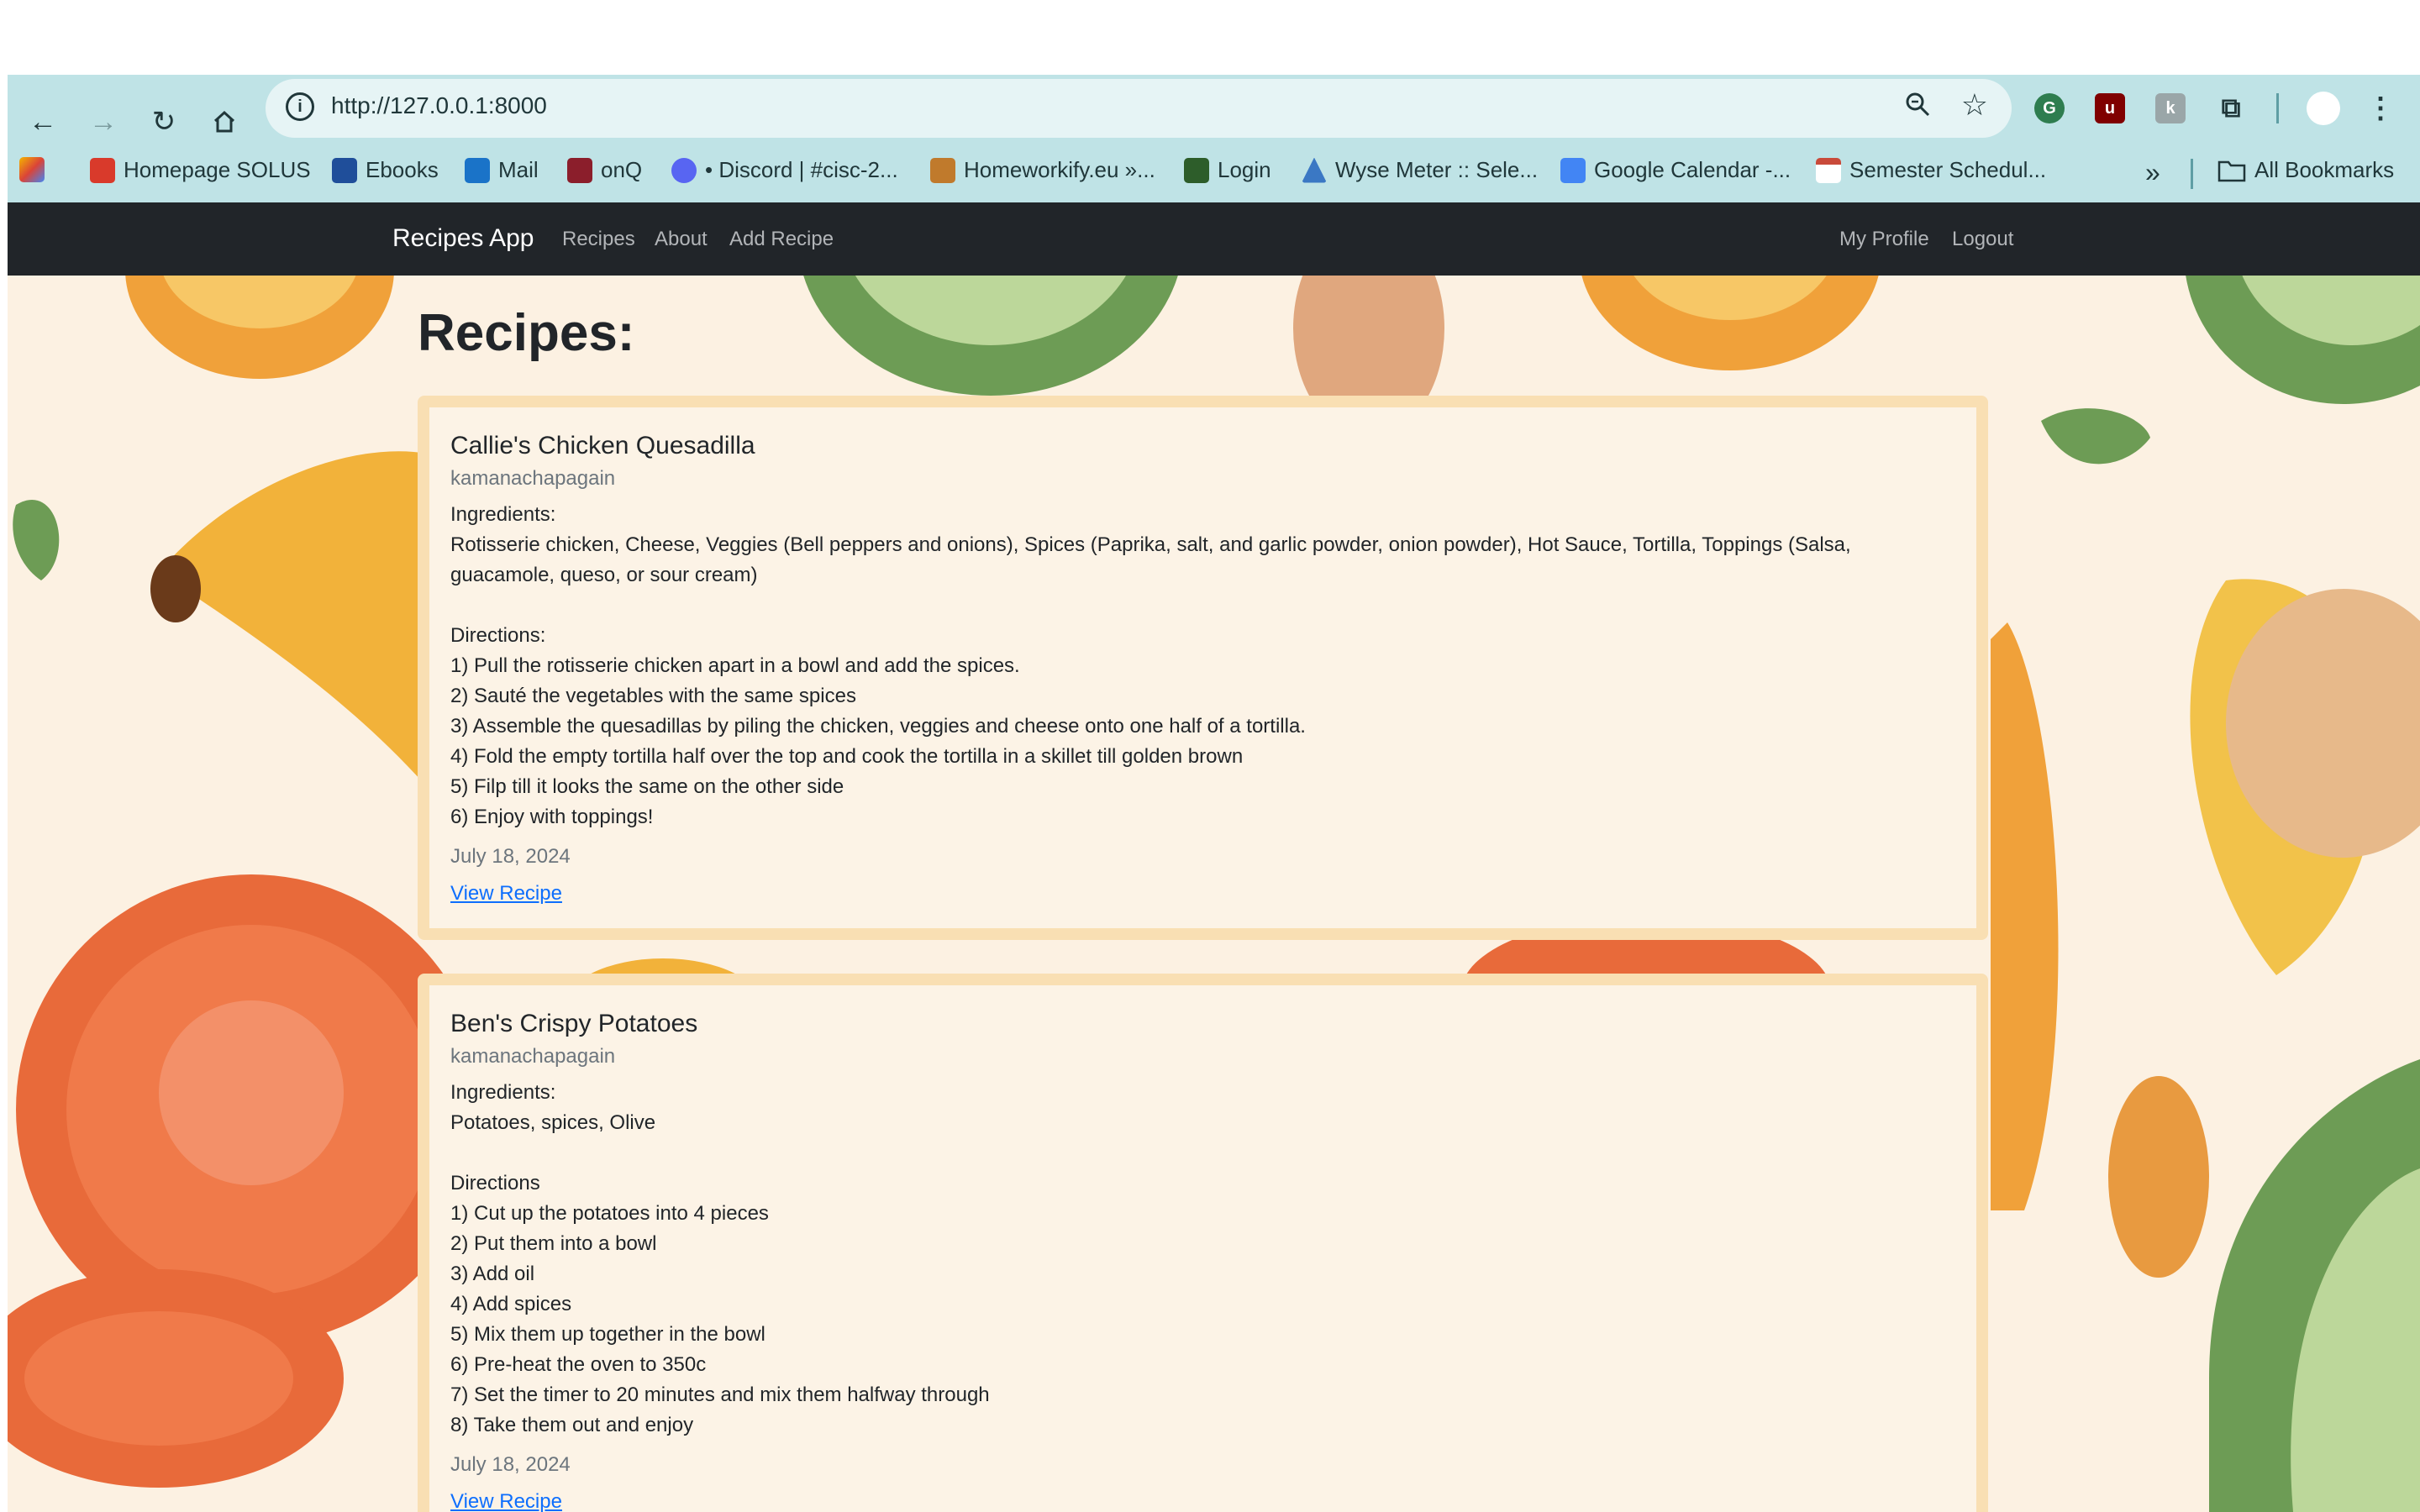 This screenshot has width=2420, height=1512. I want to click on ebooks-icon, so click(344, 170).